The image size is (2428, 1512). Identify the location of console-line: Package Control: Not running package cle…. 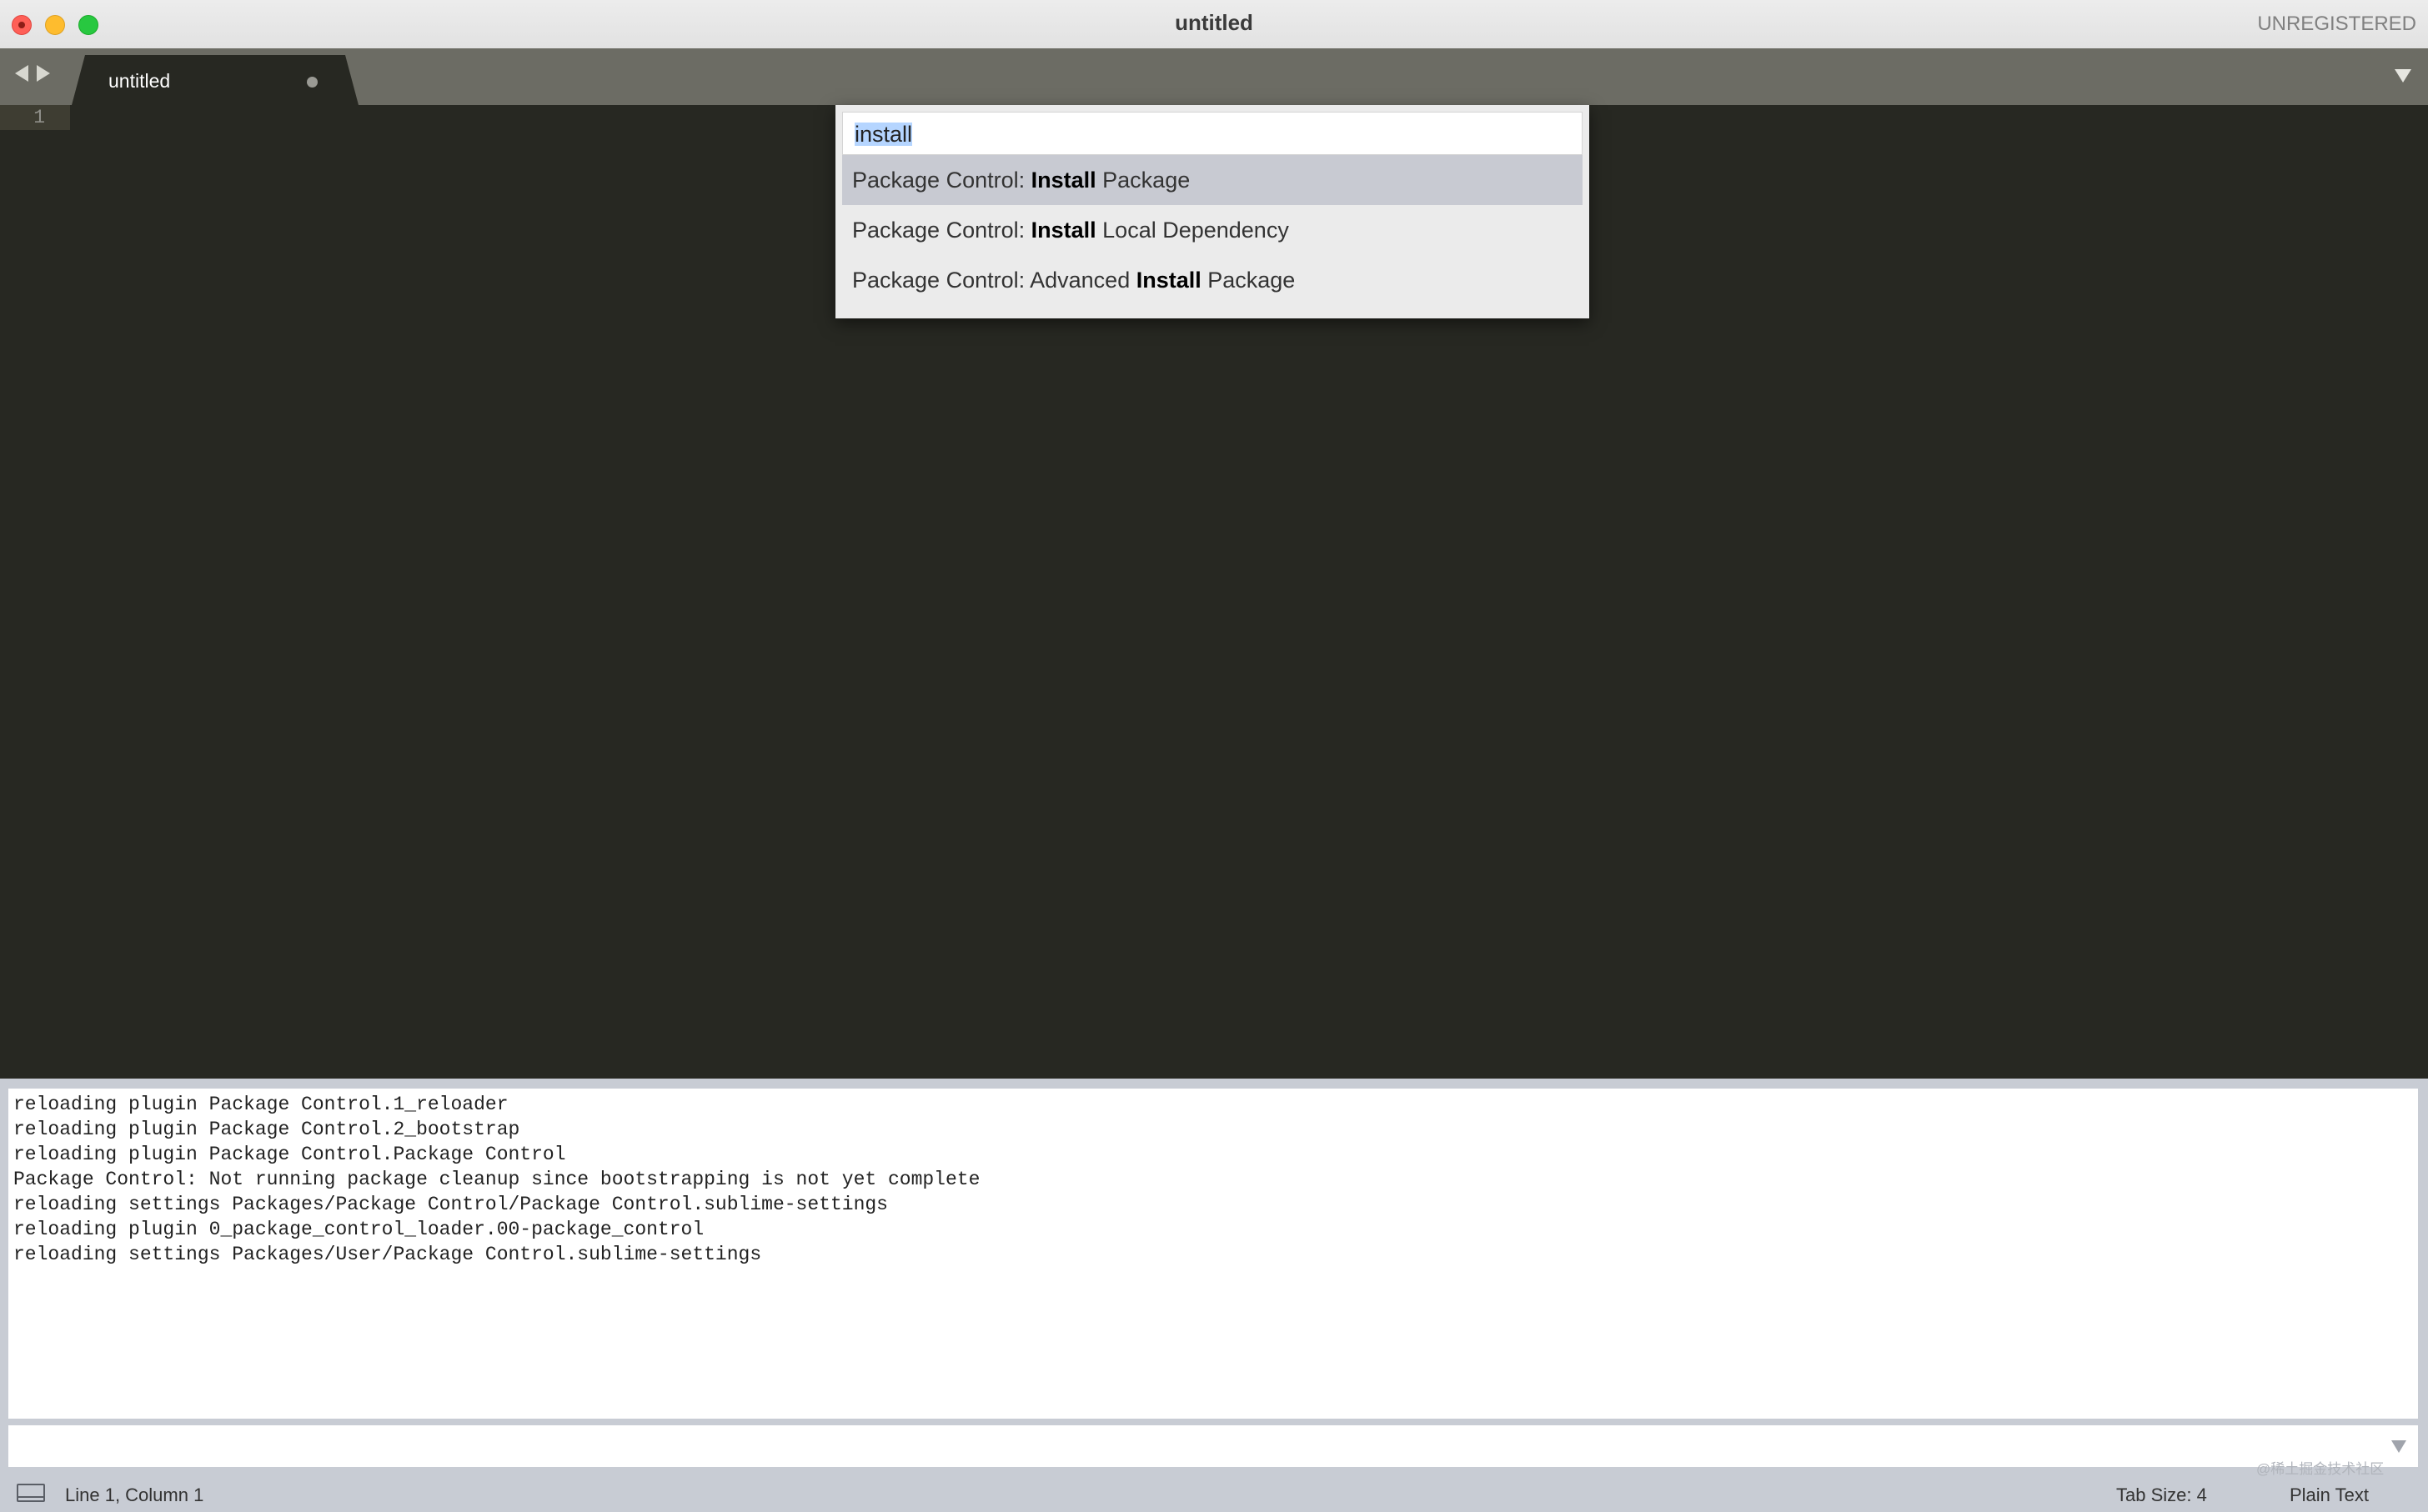
(497, 1180).